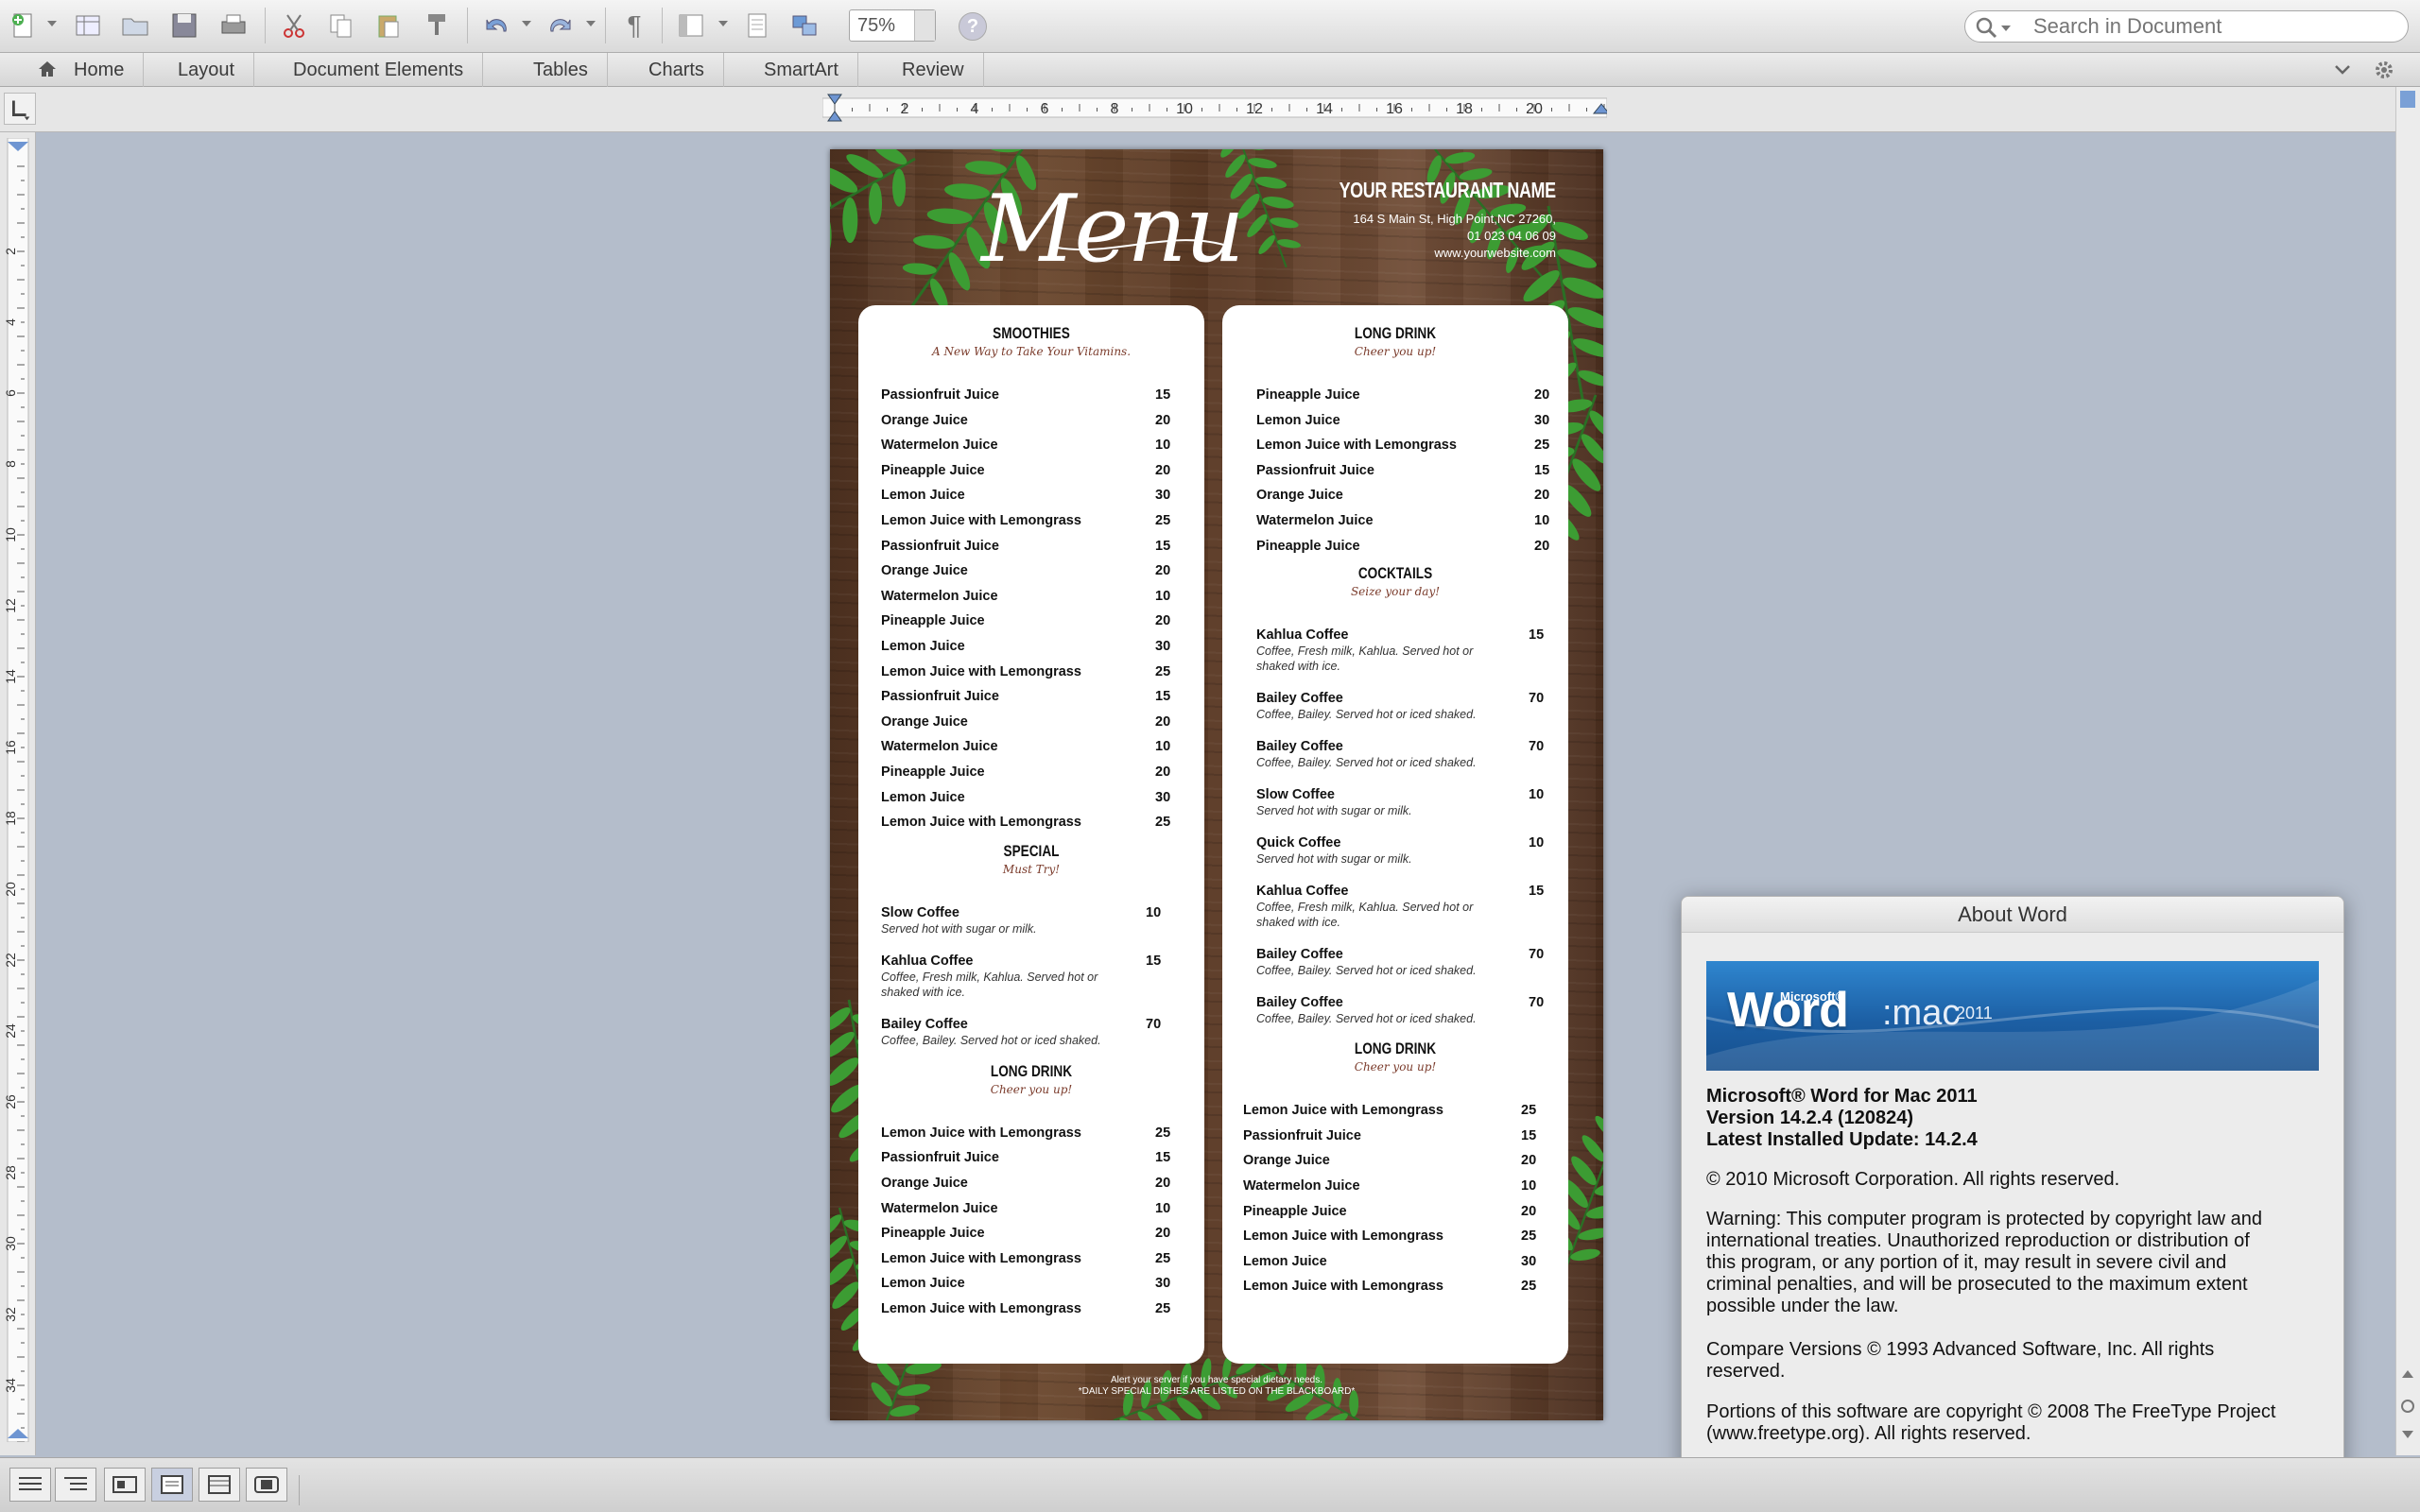 This screenshot has width=2420, height=1512. I want to click on restaurant-phone: 01 023 04 06 09, so click(1511, 236).